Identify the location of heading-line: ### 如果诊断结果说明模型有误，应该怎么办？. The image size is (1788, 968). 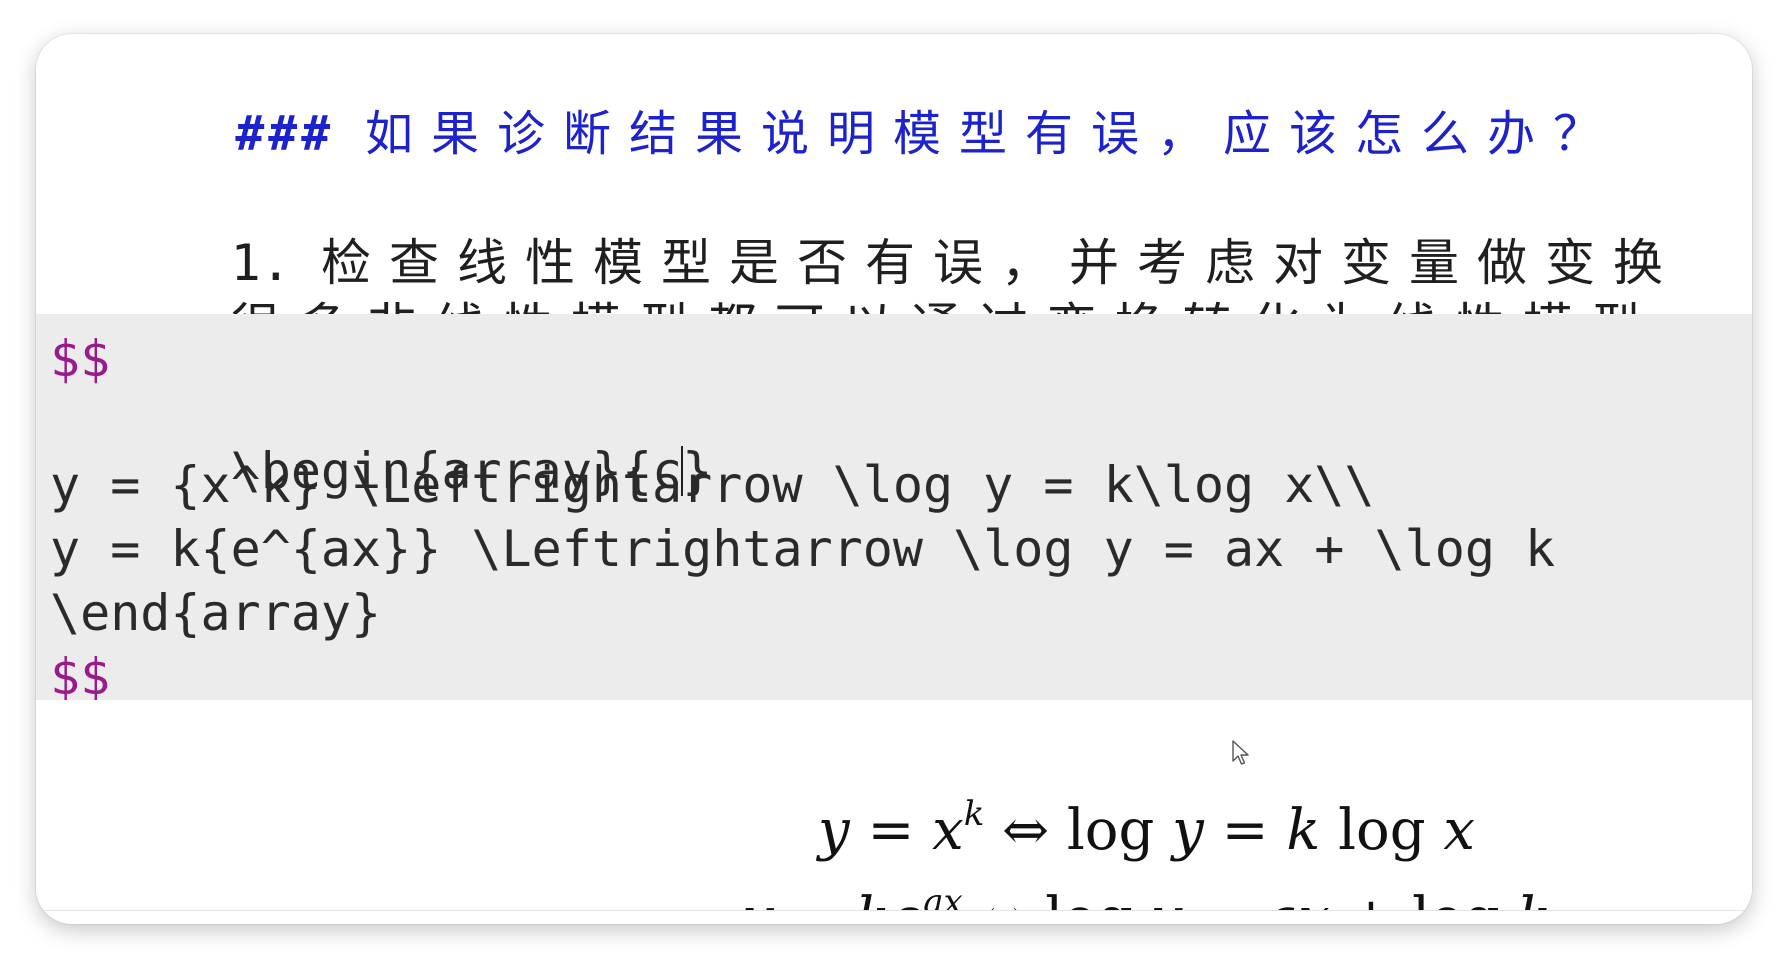
(834, 134).